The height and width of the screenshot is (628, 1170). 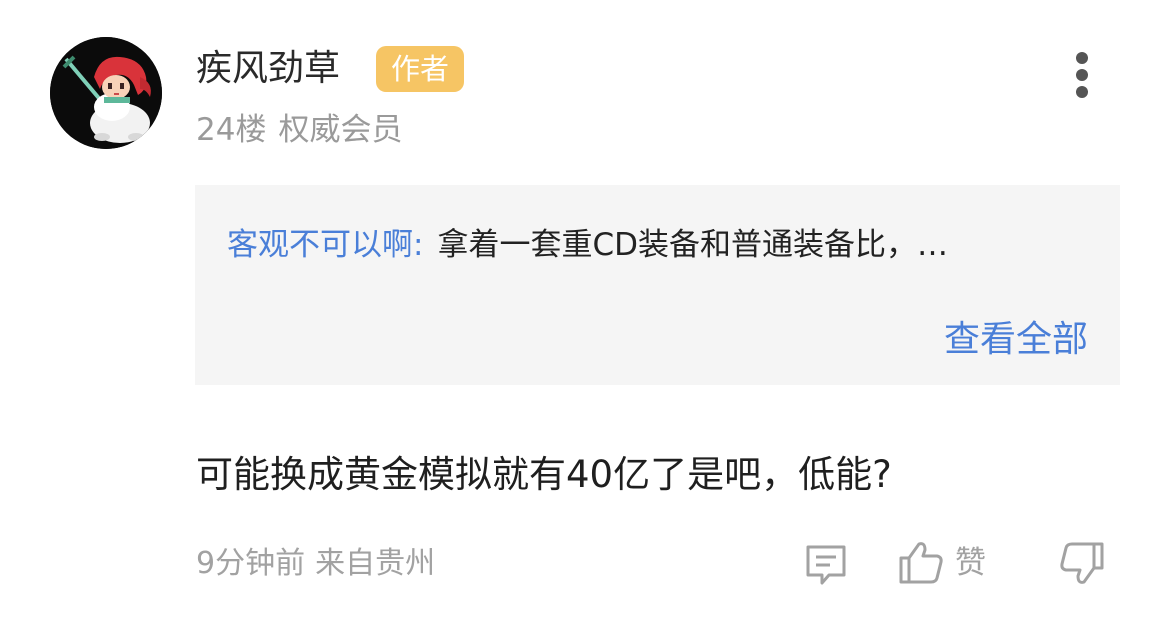 What do you see at coordinates (251, 563) in the screenshot?
I see `post-time: 9分钟前` at bounding box center [251, 563].